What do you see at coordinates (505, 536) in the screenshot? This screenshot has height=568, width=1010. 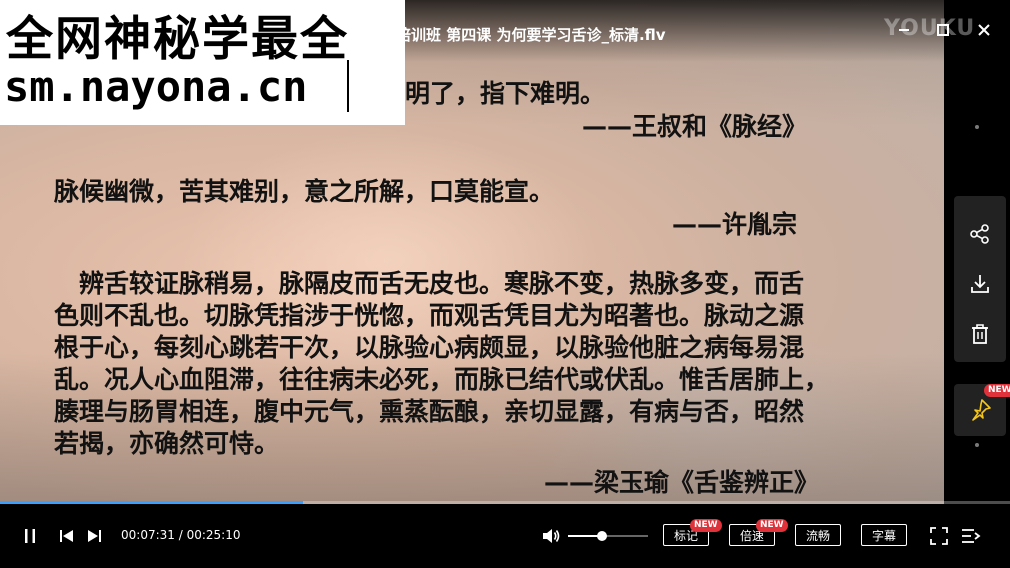 I see `player-controls: 00:07:31 / 00:25:10 标记 NEW 倍速 NEW 流畅 字幕` at bounding box center [505, 536].